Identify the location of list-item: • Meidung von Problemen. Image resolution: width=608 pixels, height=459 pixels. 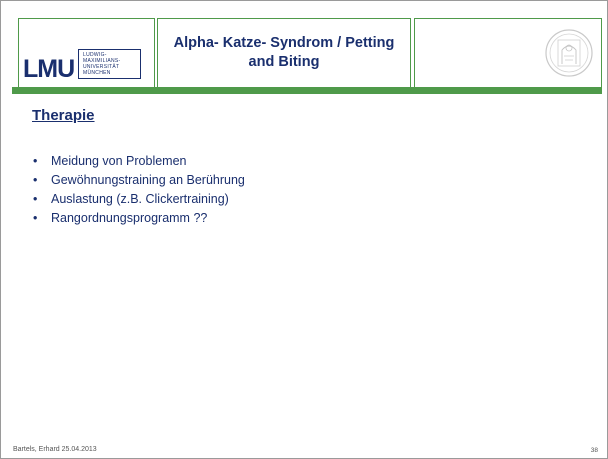
(138, 161).